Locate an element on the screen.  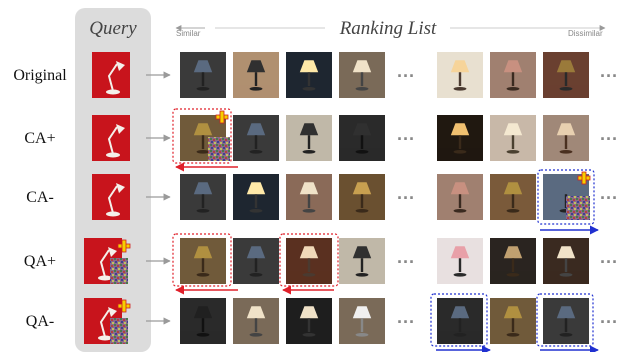
row-original: Original ··· ··· is located at coordinates (315, 75).